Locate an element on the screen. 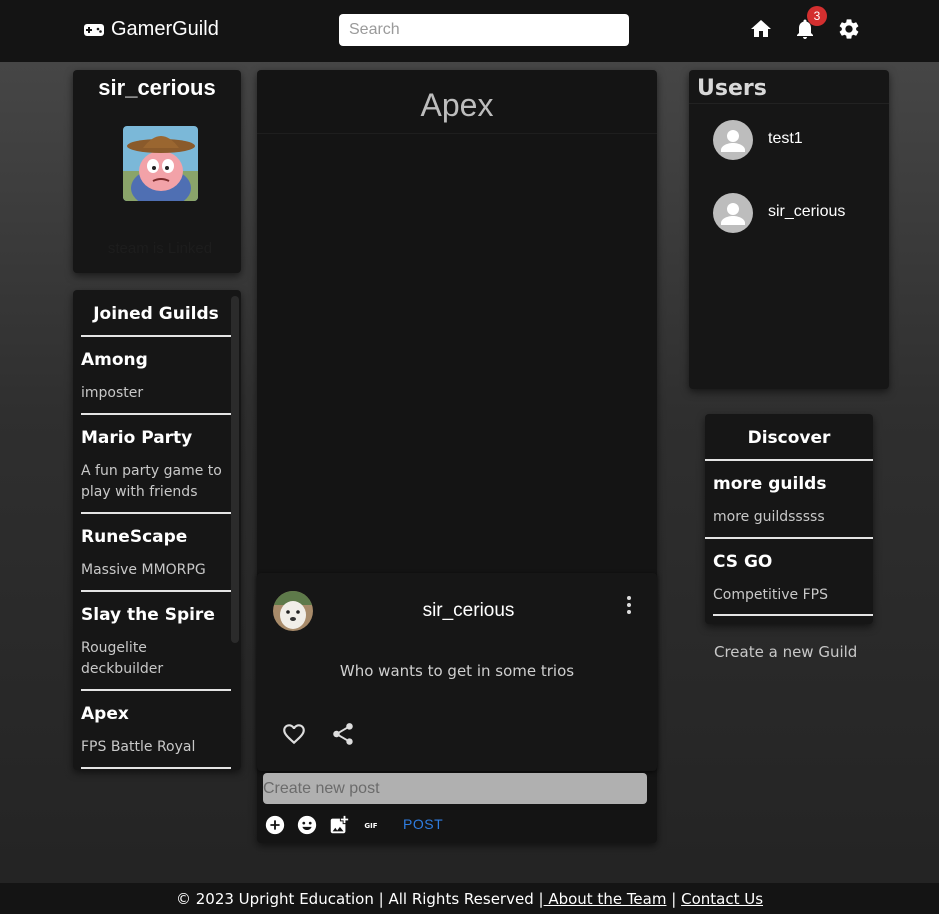 The width and height of the screenshot is (939, 914). about-team-link: About the Team is located at coordinates (605, 899).